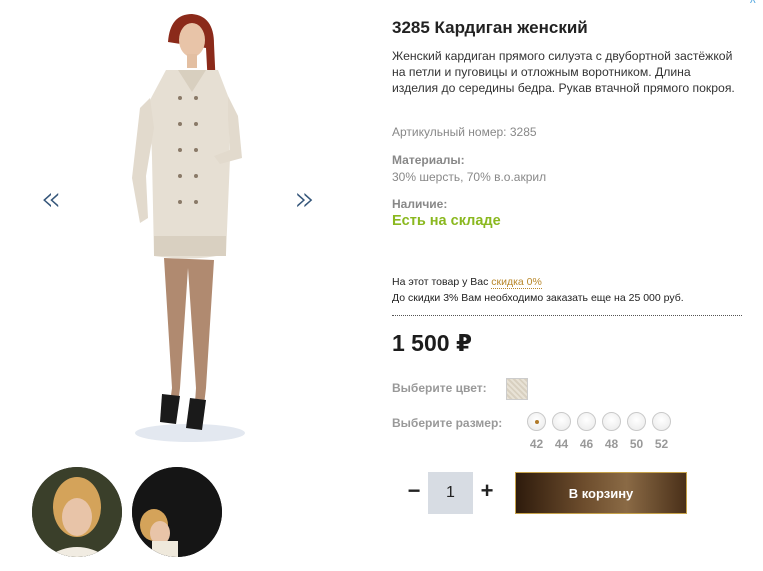 The image size is (763, 571). What do you see at coordinates (536, 431) in the screenshot?
I see `size-option-42: 42` at bounding box center [536, 431].